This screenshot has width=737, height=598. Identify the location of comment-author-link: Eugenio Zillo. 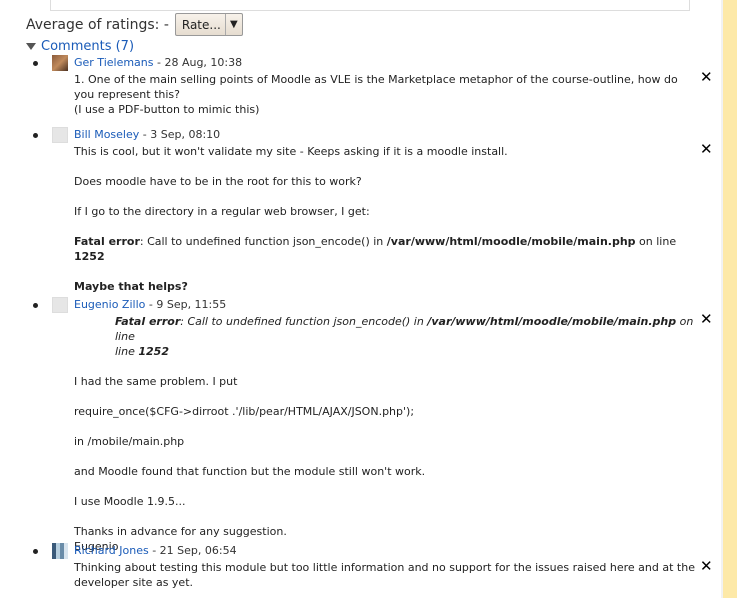
(109, 304).